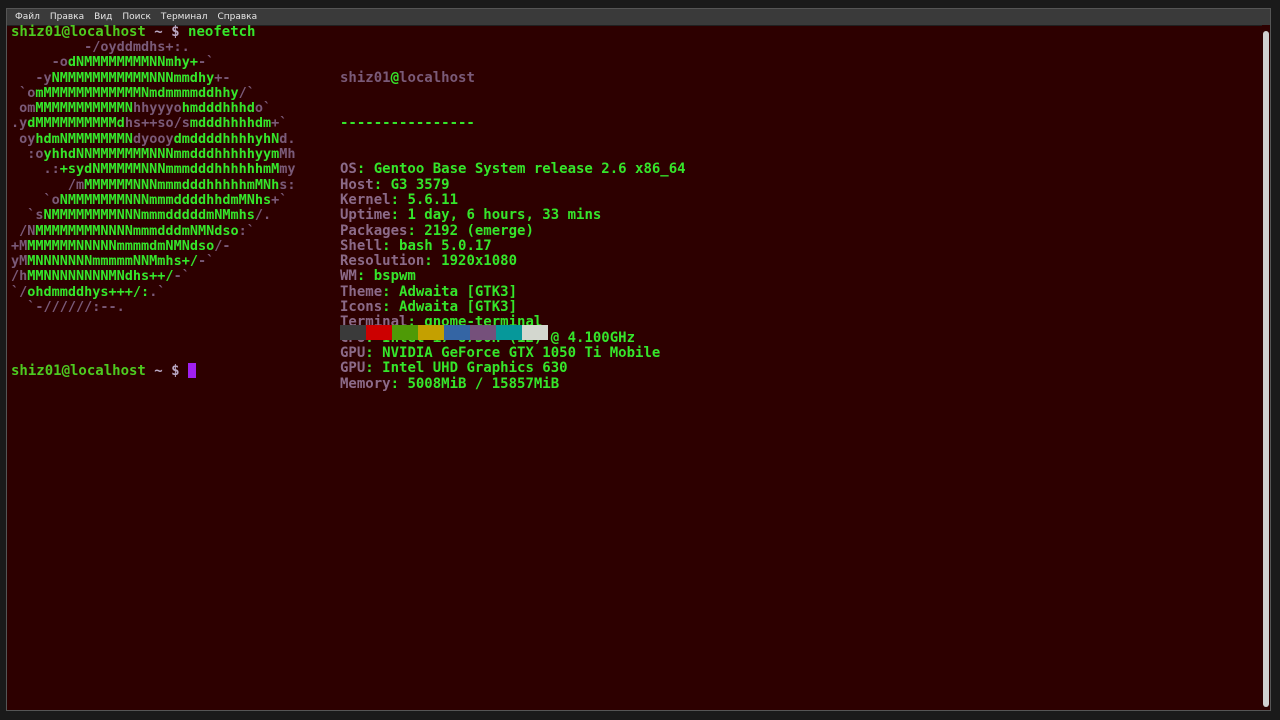  Describe the element at coordinates (31, 77) in the screenshot. I see `ascii-segment: -y` at that location.